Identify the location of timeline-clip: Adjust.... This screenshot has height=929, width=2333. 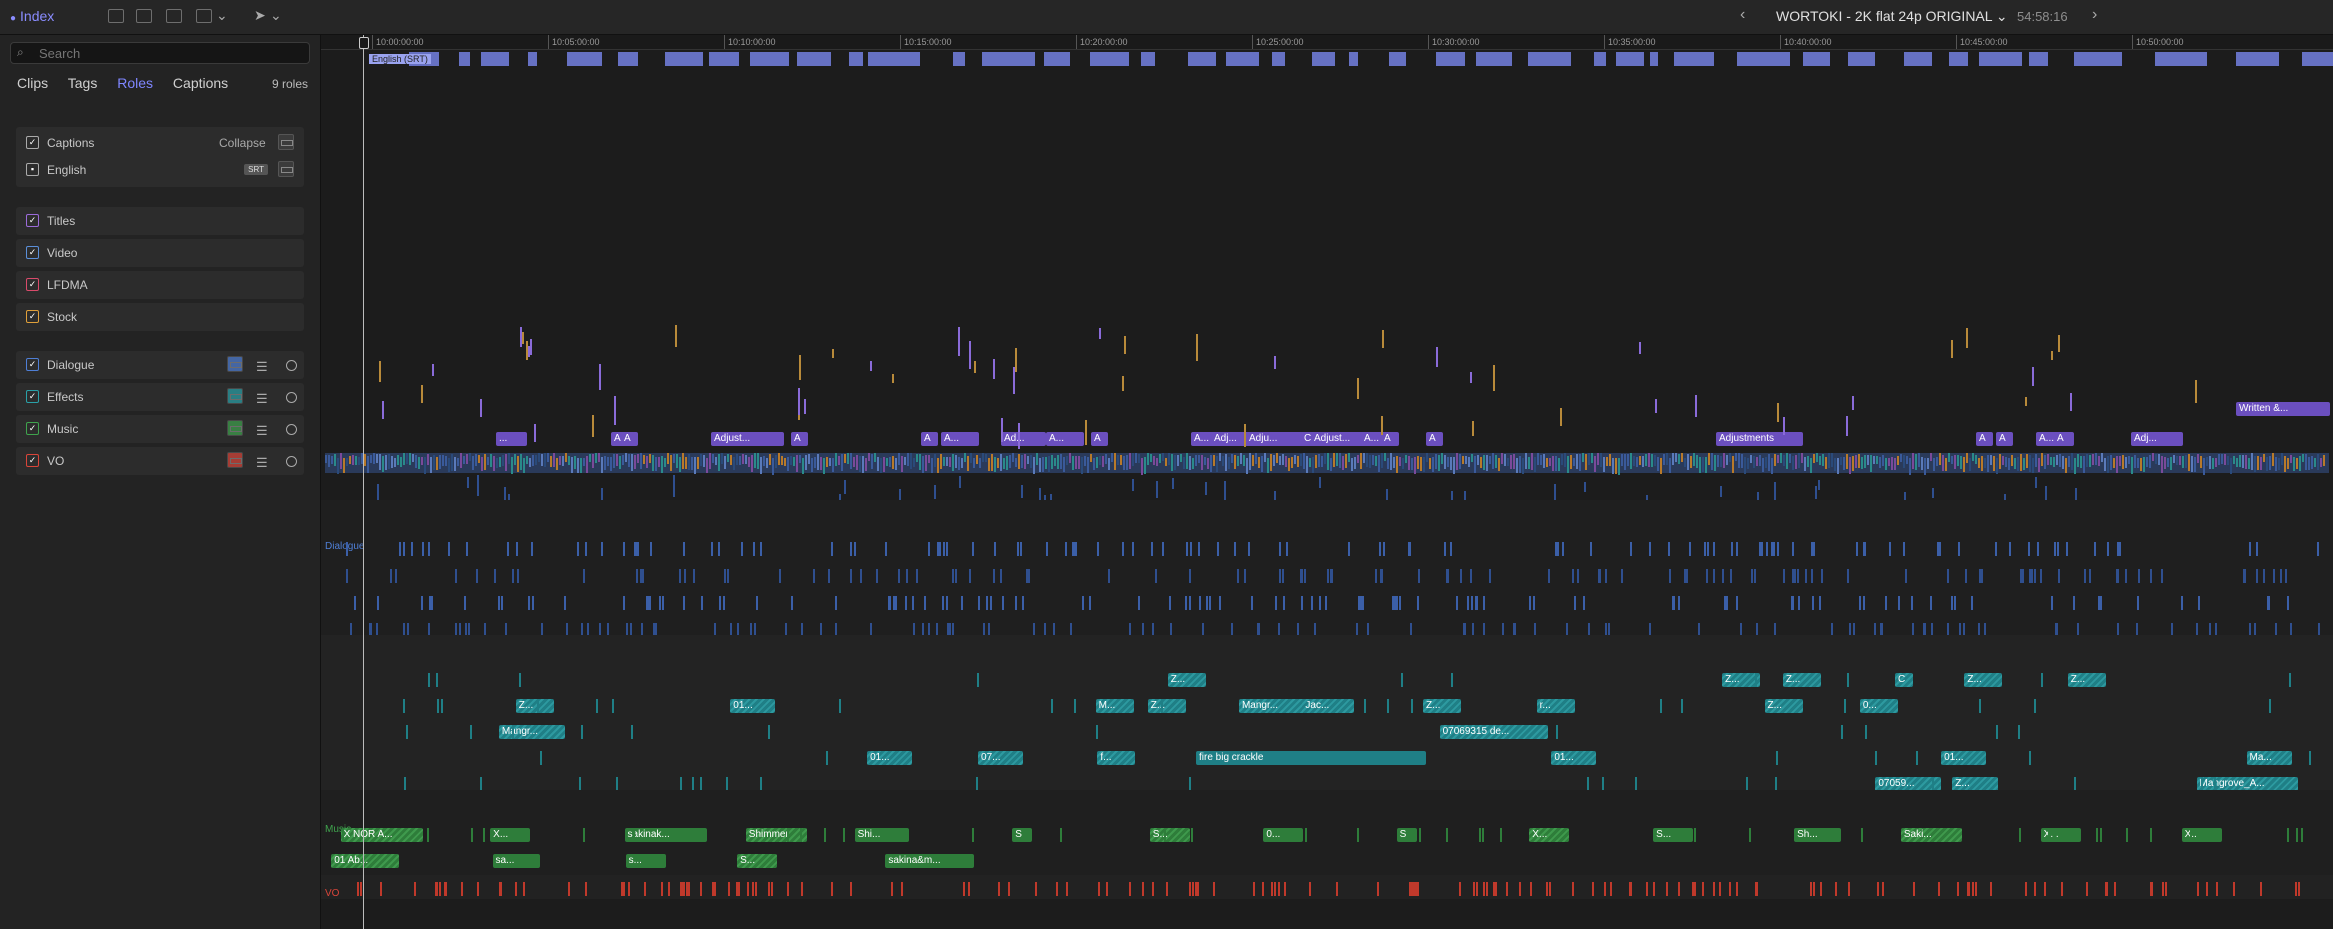
(747, 439).